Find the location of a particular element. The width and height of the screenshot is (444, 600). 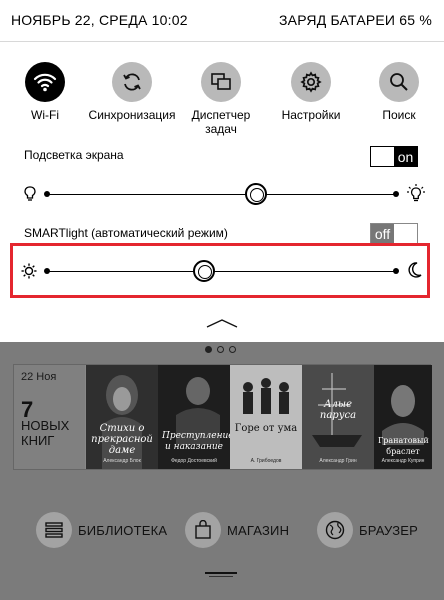

new-books-text-line: НОВЫХ is located at coordinates (45, 425).